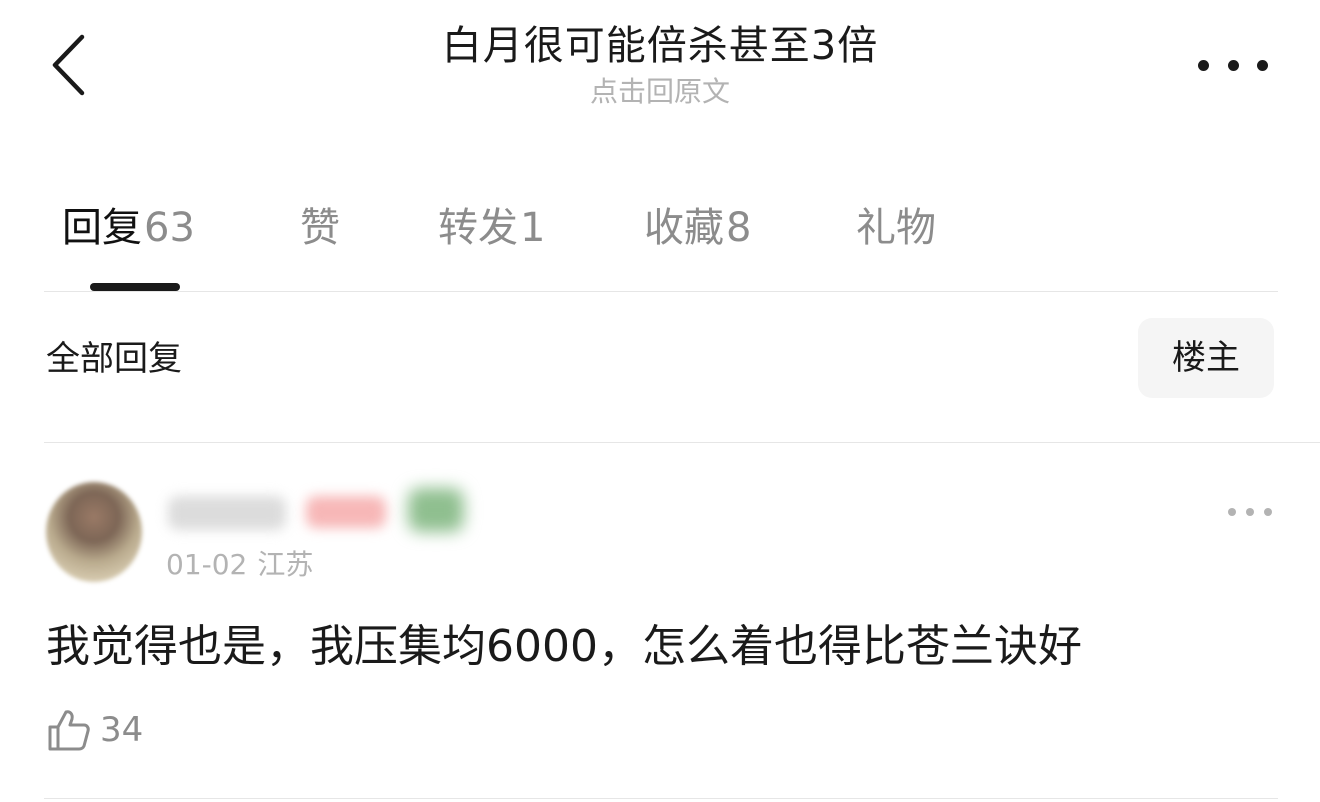 This screenshot has width=1320, height=802. I want to click on comment-date: 01-02, so click(207, 564).